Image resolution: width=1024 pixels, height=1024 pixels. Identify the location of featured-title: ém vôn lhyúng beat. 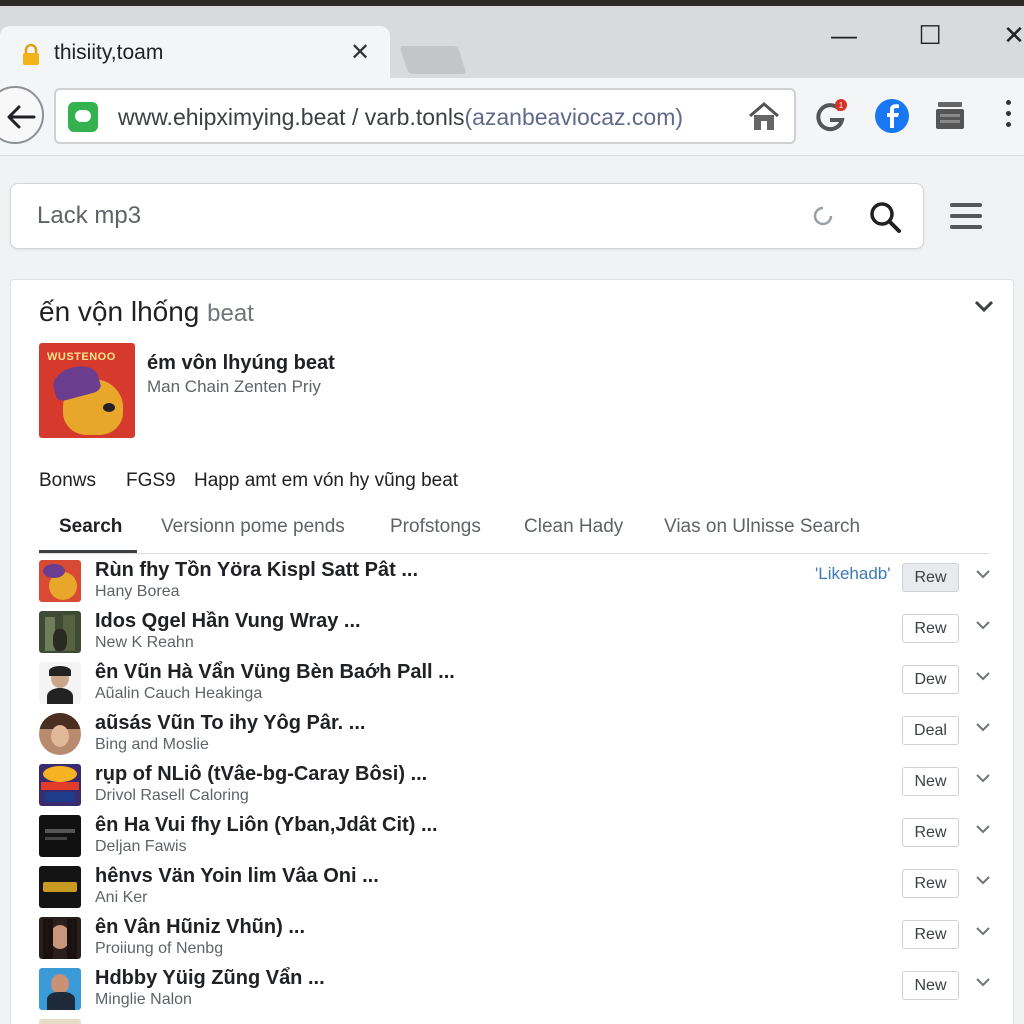
(241, 363).